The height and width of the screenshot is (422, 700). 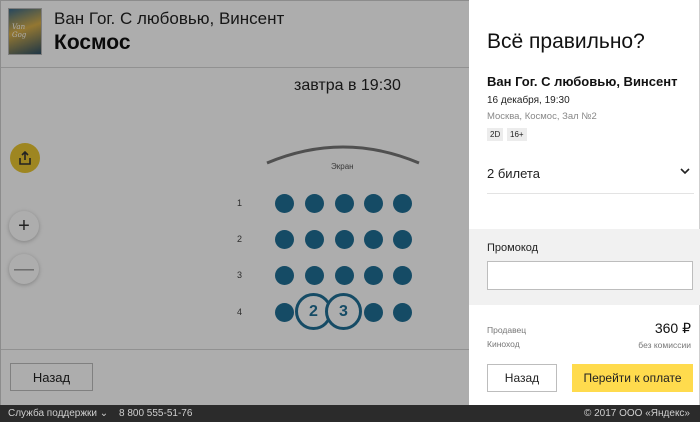 I want to click on promo-section: Промокод, so click(x=584, y=267).